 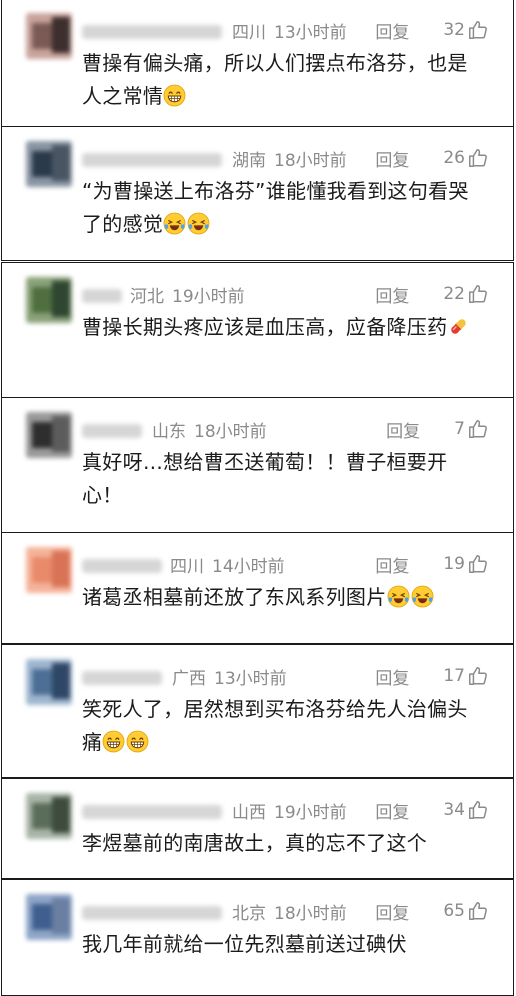 I want to click on comment-actions: 回复 22, so click(x=432, y=294).